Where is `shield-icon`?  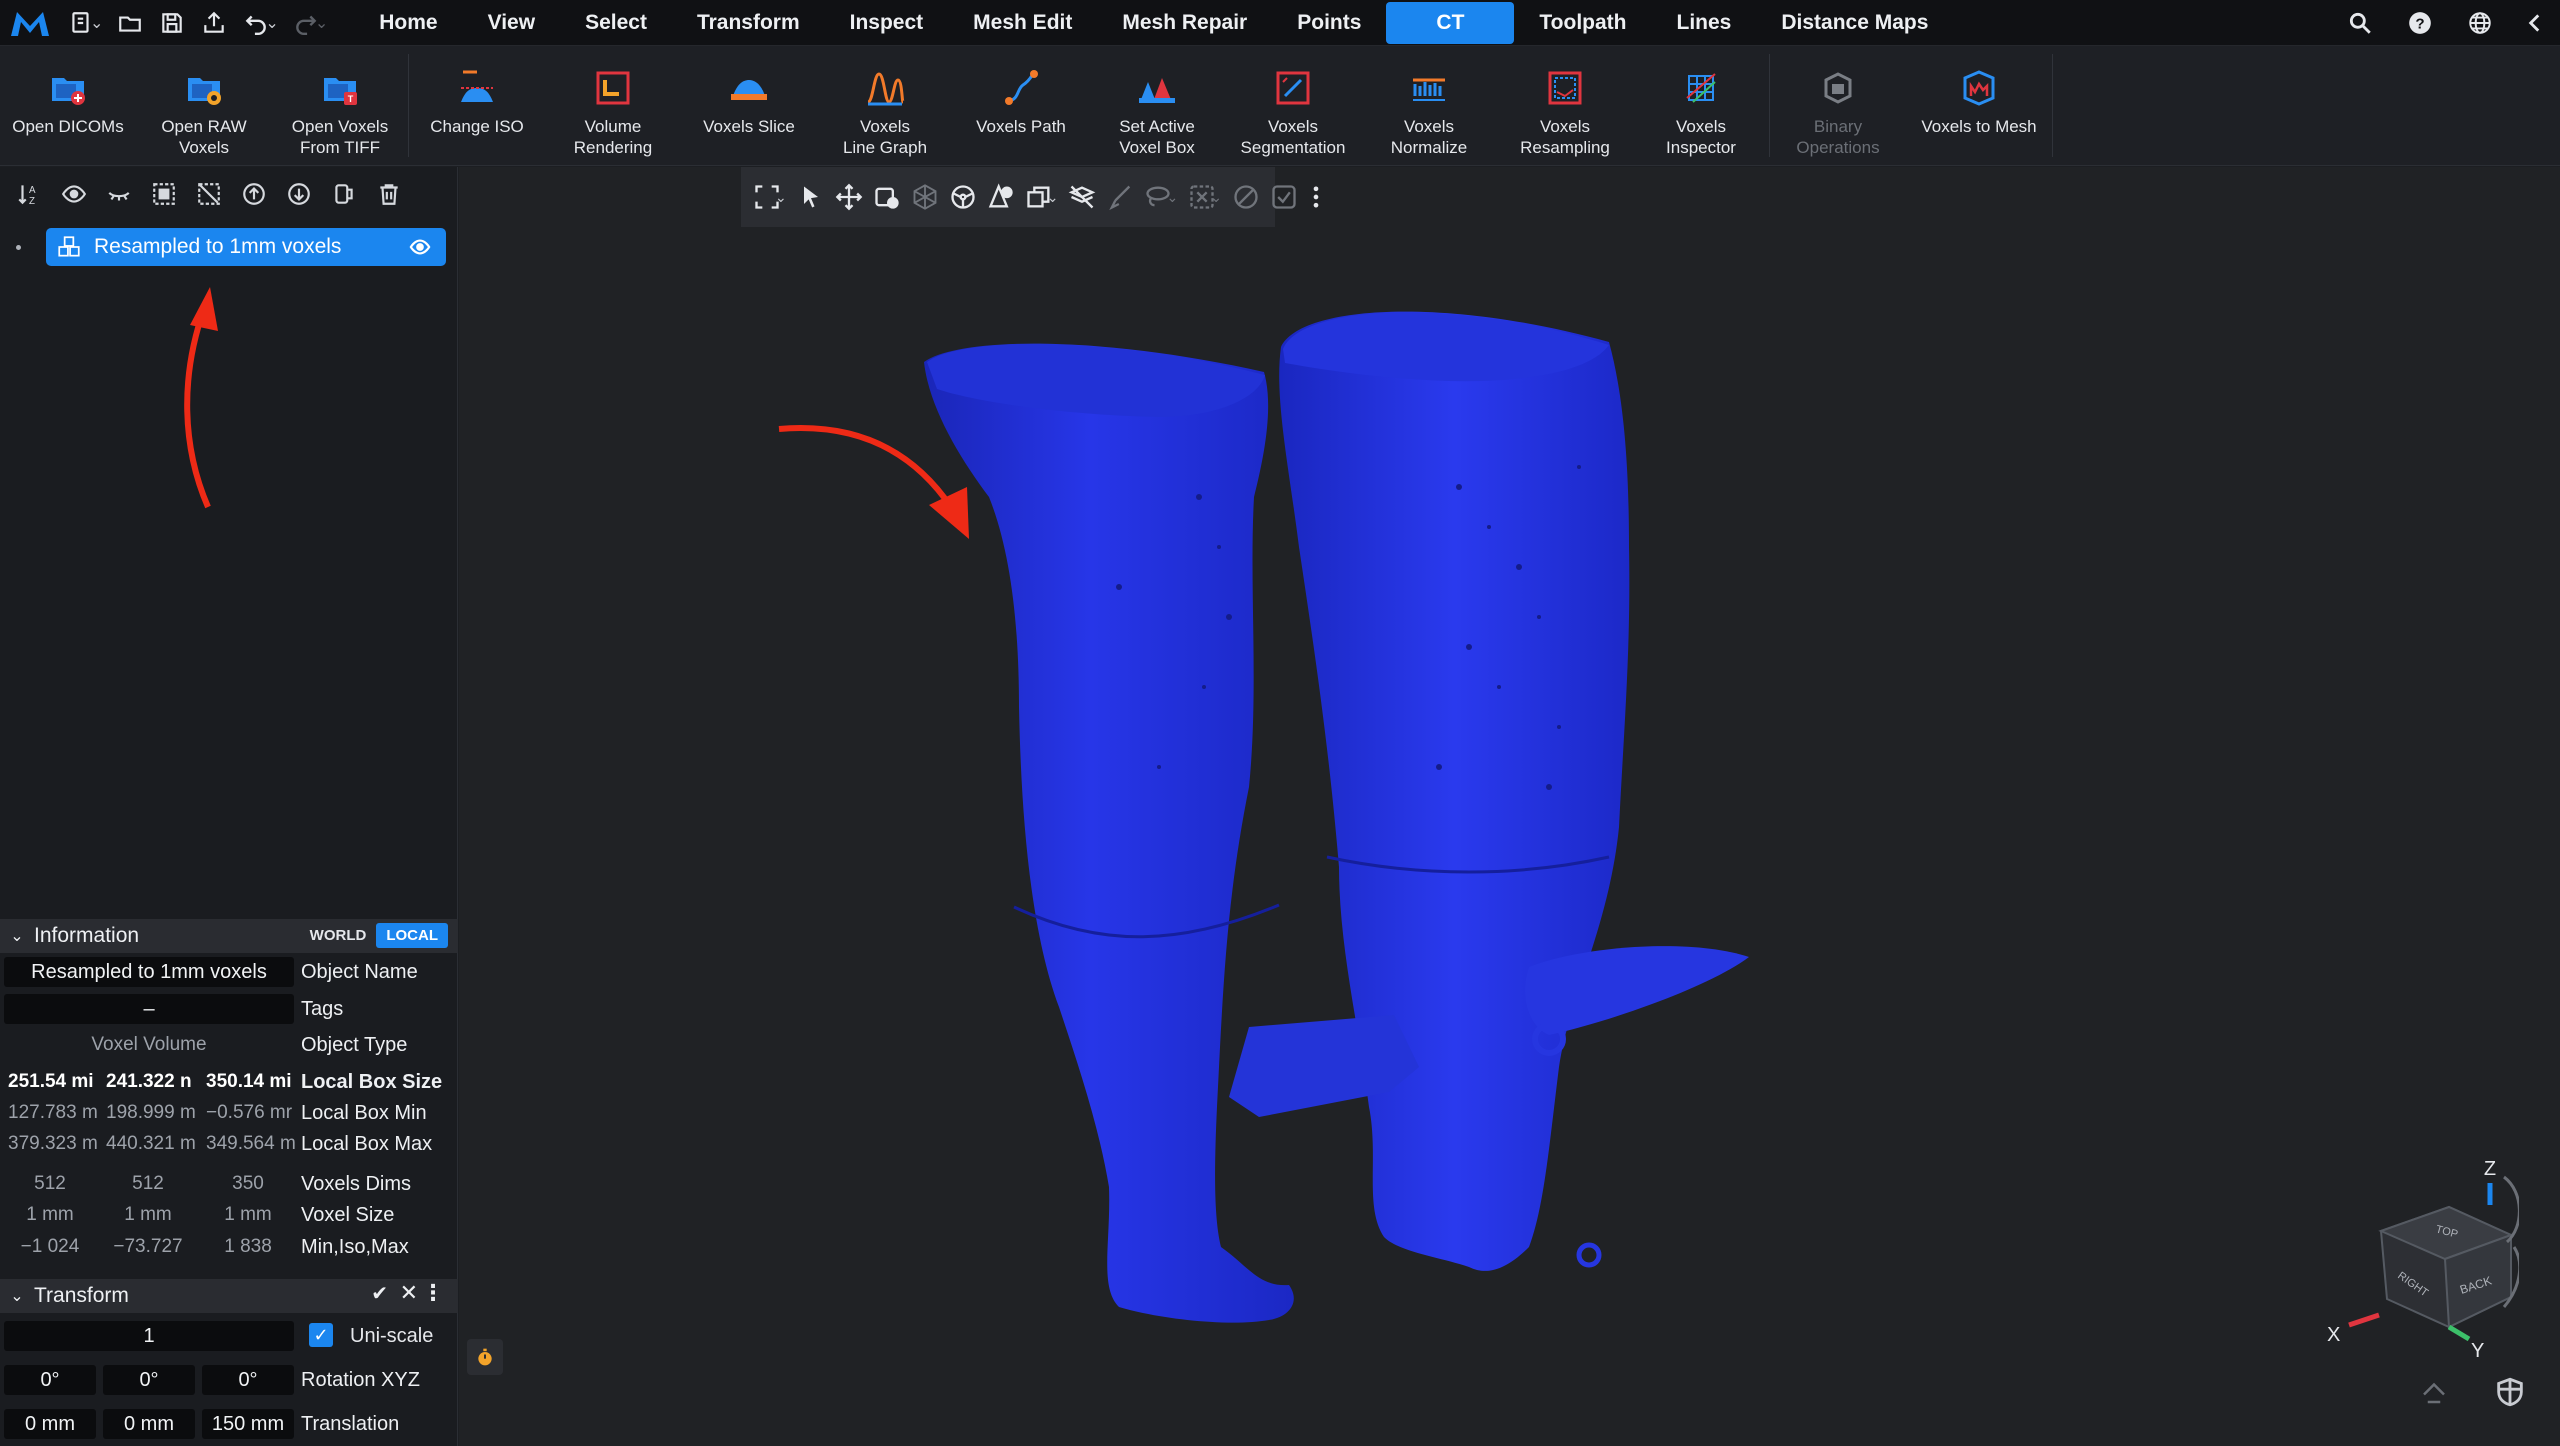 shield-icon is located at coordinates (2510, 1392).